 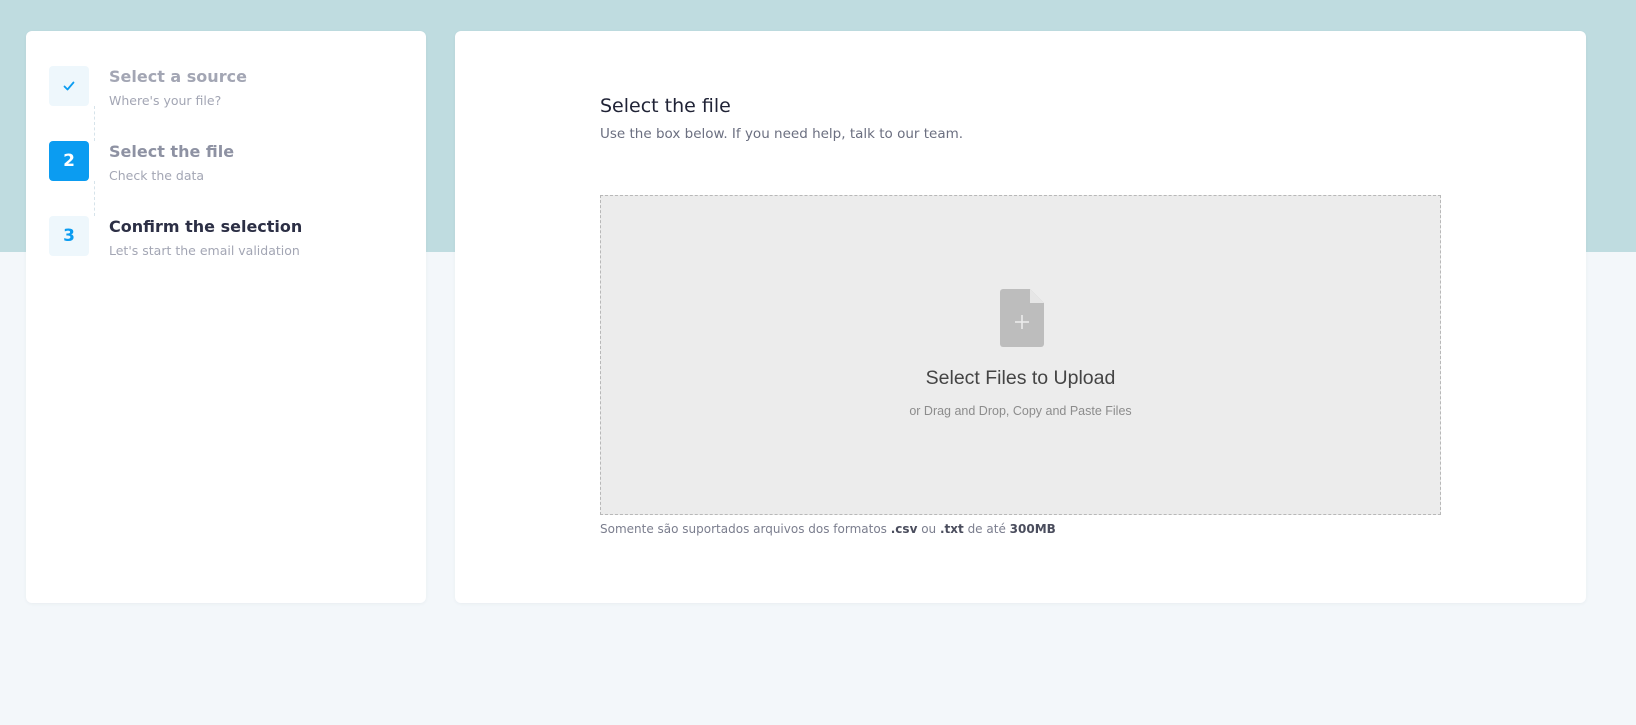 I want to click on step-select-file: 2 Select the file Check the data, so click(x=214, y=163).